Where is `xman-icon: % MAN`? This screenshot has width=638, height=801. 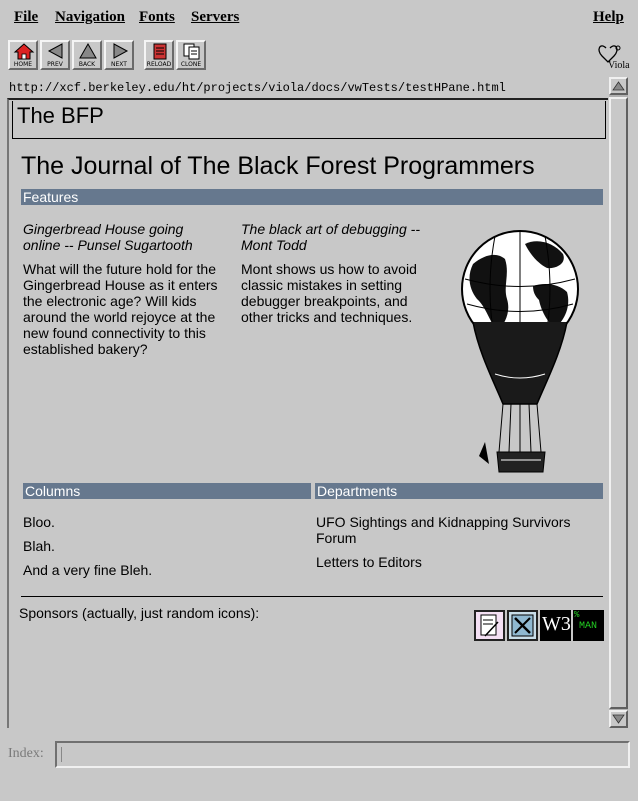 xman-icon: % MAN is located at coordinates (588, 625).